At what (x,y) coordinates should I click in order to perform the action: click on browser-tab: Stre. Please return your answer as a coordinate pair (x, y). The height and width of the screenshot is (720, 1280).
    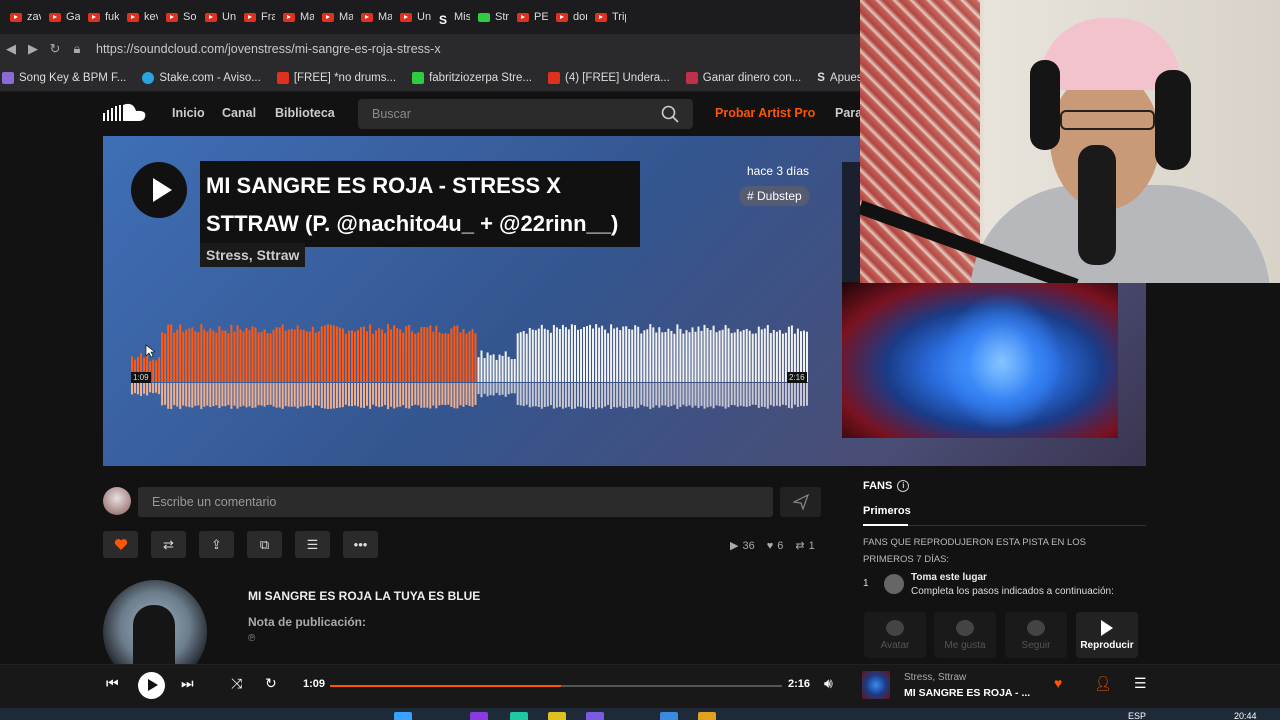
    Looking at the image, I should click on (489, 17).